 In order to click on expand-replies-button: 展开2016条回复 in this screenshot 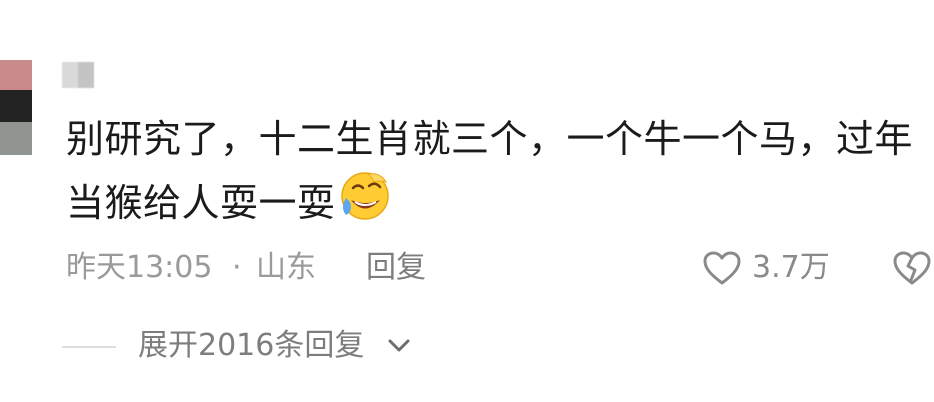, I will do `click(262, 346)`.